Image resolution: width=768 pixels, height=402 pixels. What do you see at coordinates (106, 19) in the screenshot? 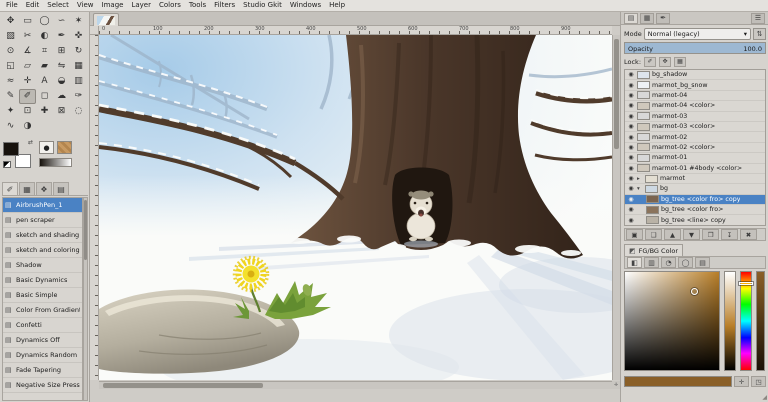
I see `image-tab` at bounding box center [106, 19].